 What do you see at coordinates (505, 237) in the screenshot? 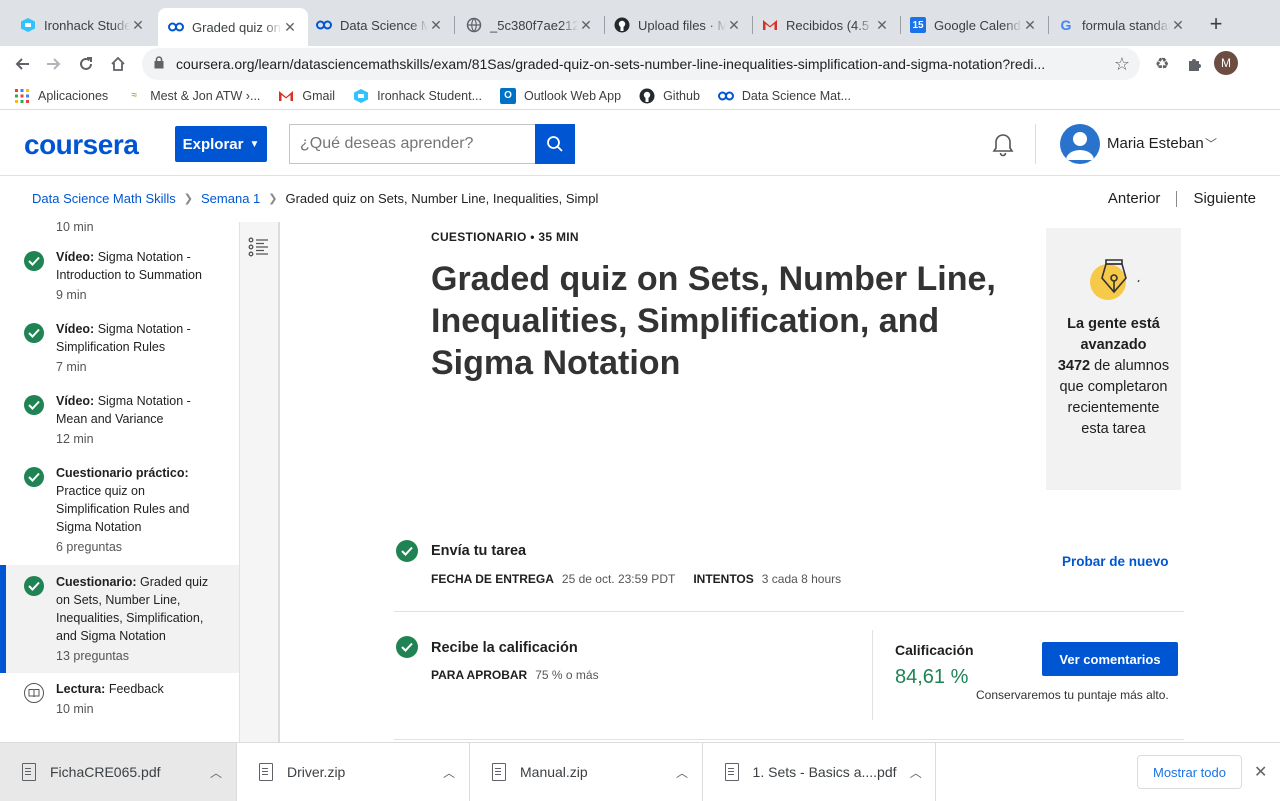
I see `quiz-kicker: CUESTIONARIO • 35 MIN` at bounding box center [505, 237].